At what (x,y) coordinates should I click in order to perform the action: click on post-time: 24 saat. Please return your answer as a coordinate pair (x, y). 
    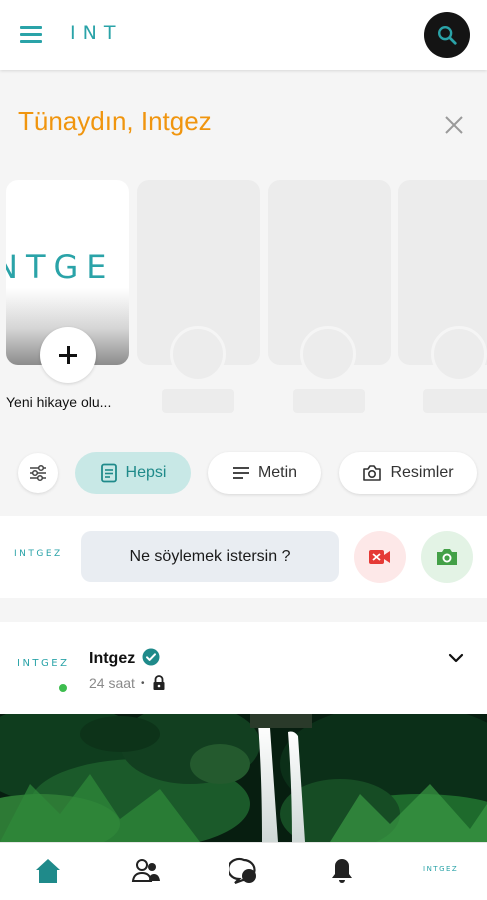
    Looking at the image, I should click on (112, 683).